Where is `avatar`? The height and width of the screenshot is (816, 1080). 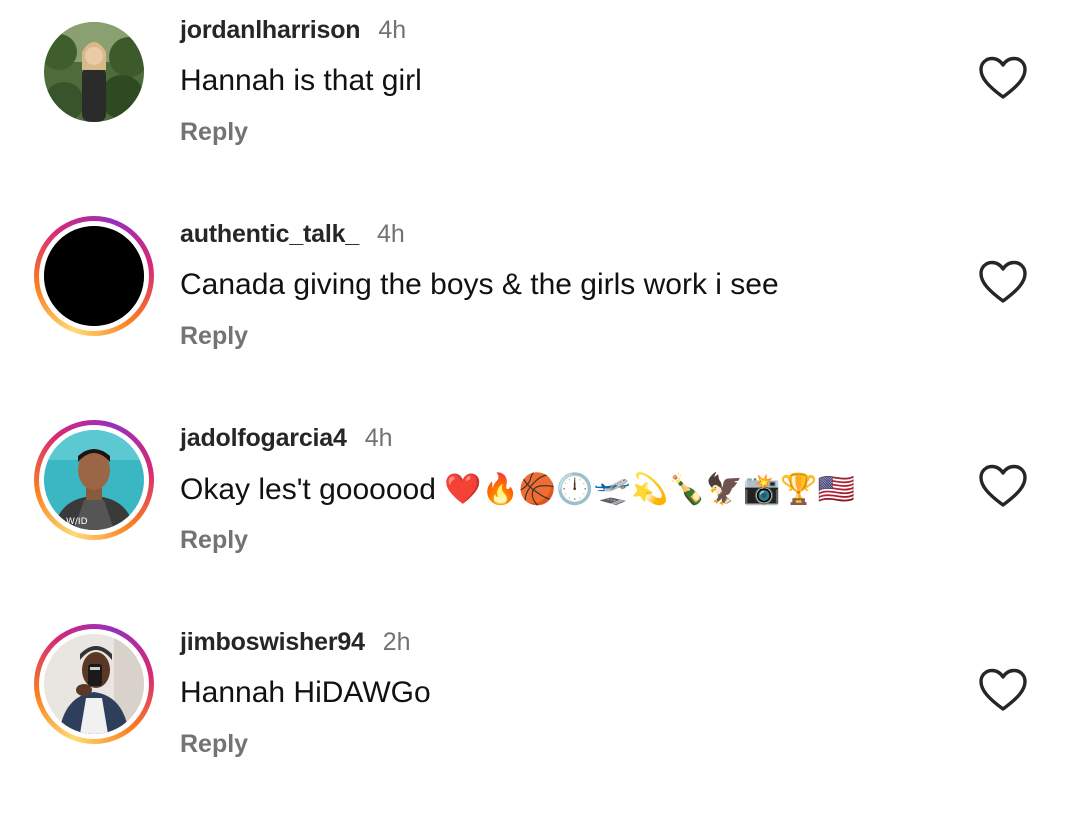 avatar is located at coordinates (94, 72).